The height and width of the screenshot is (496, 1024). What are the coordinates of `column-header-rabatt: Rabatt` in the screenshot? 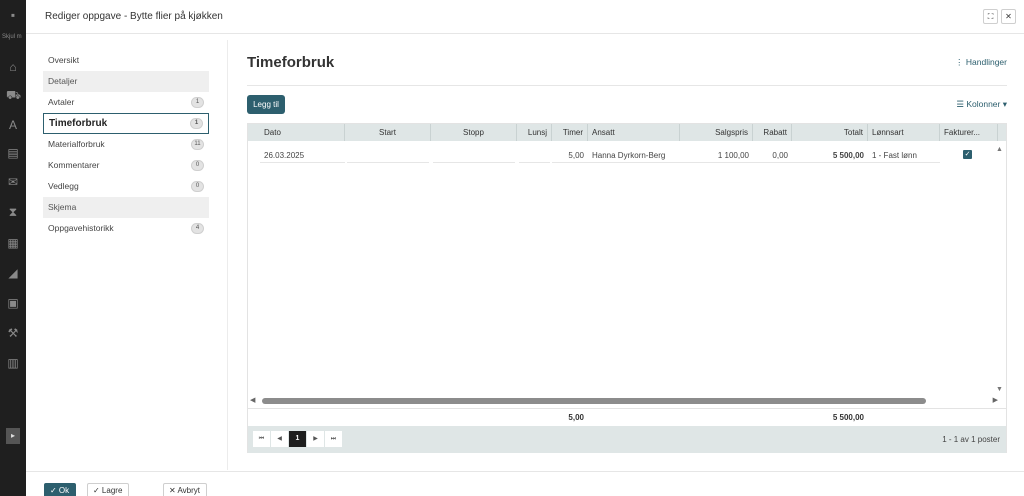 It's located at (772, 132).